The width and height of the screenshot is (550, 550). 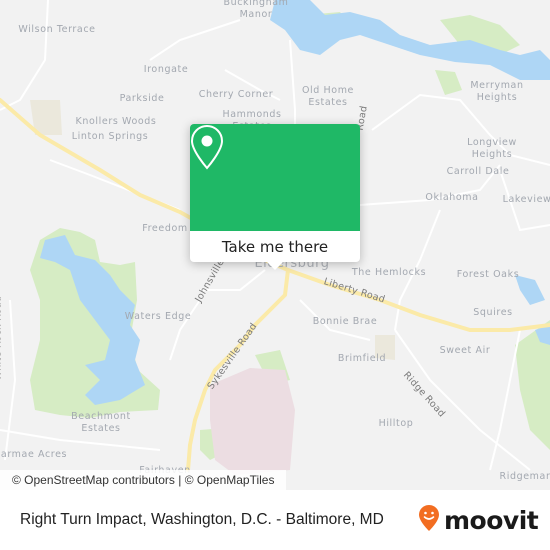 I want to click on road-label-white-rock: White Rock Road, so click(x=2, y=338).